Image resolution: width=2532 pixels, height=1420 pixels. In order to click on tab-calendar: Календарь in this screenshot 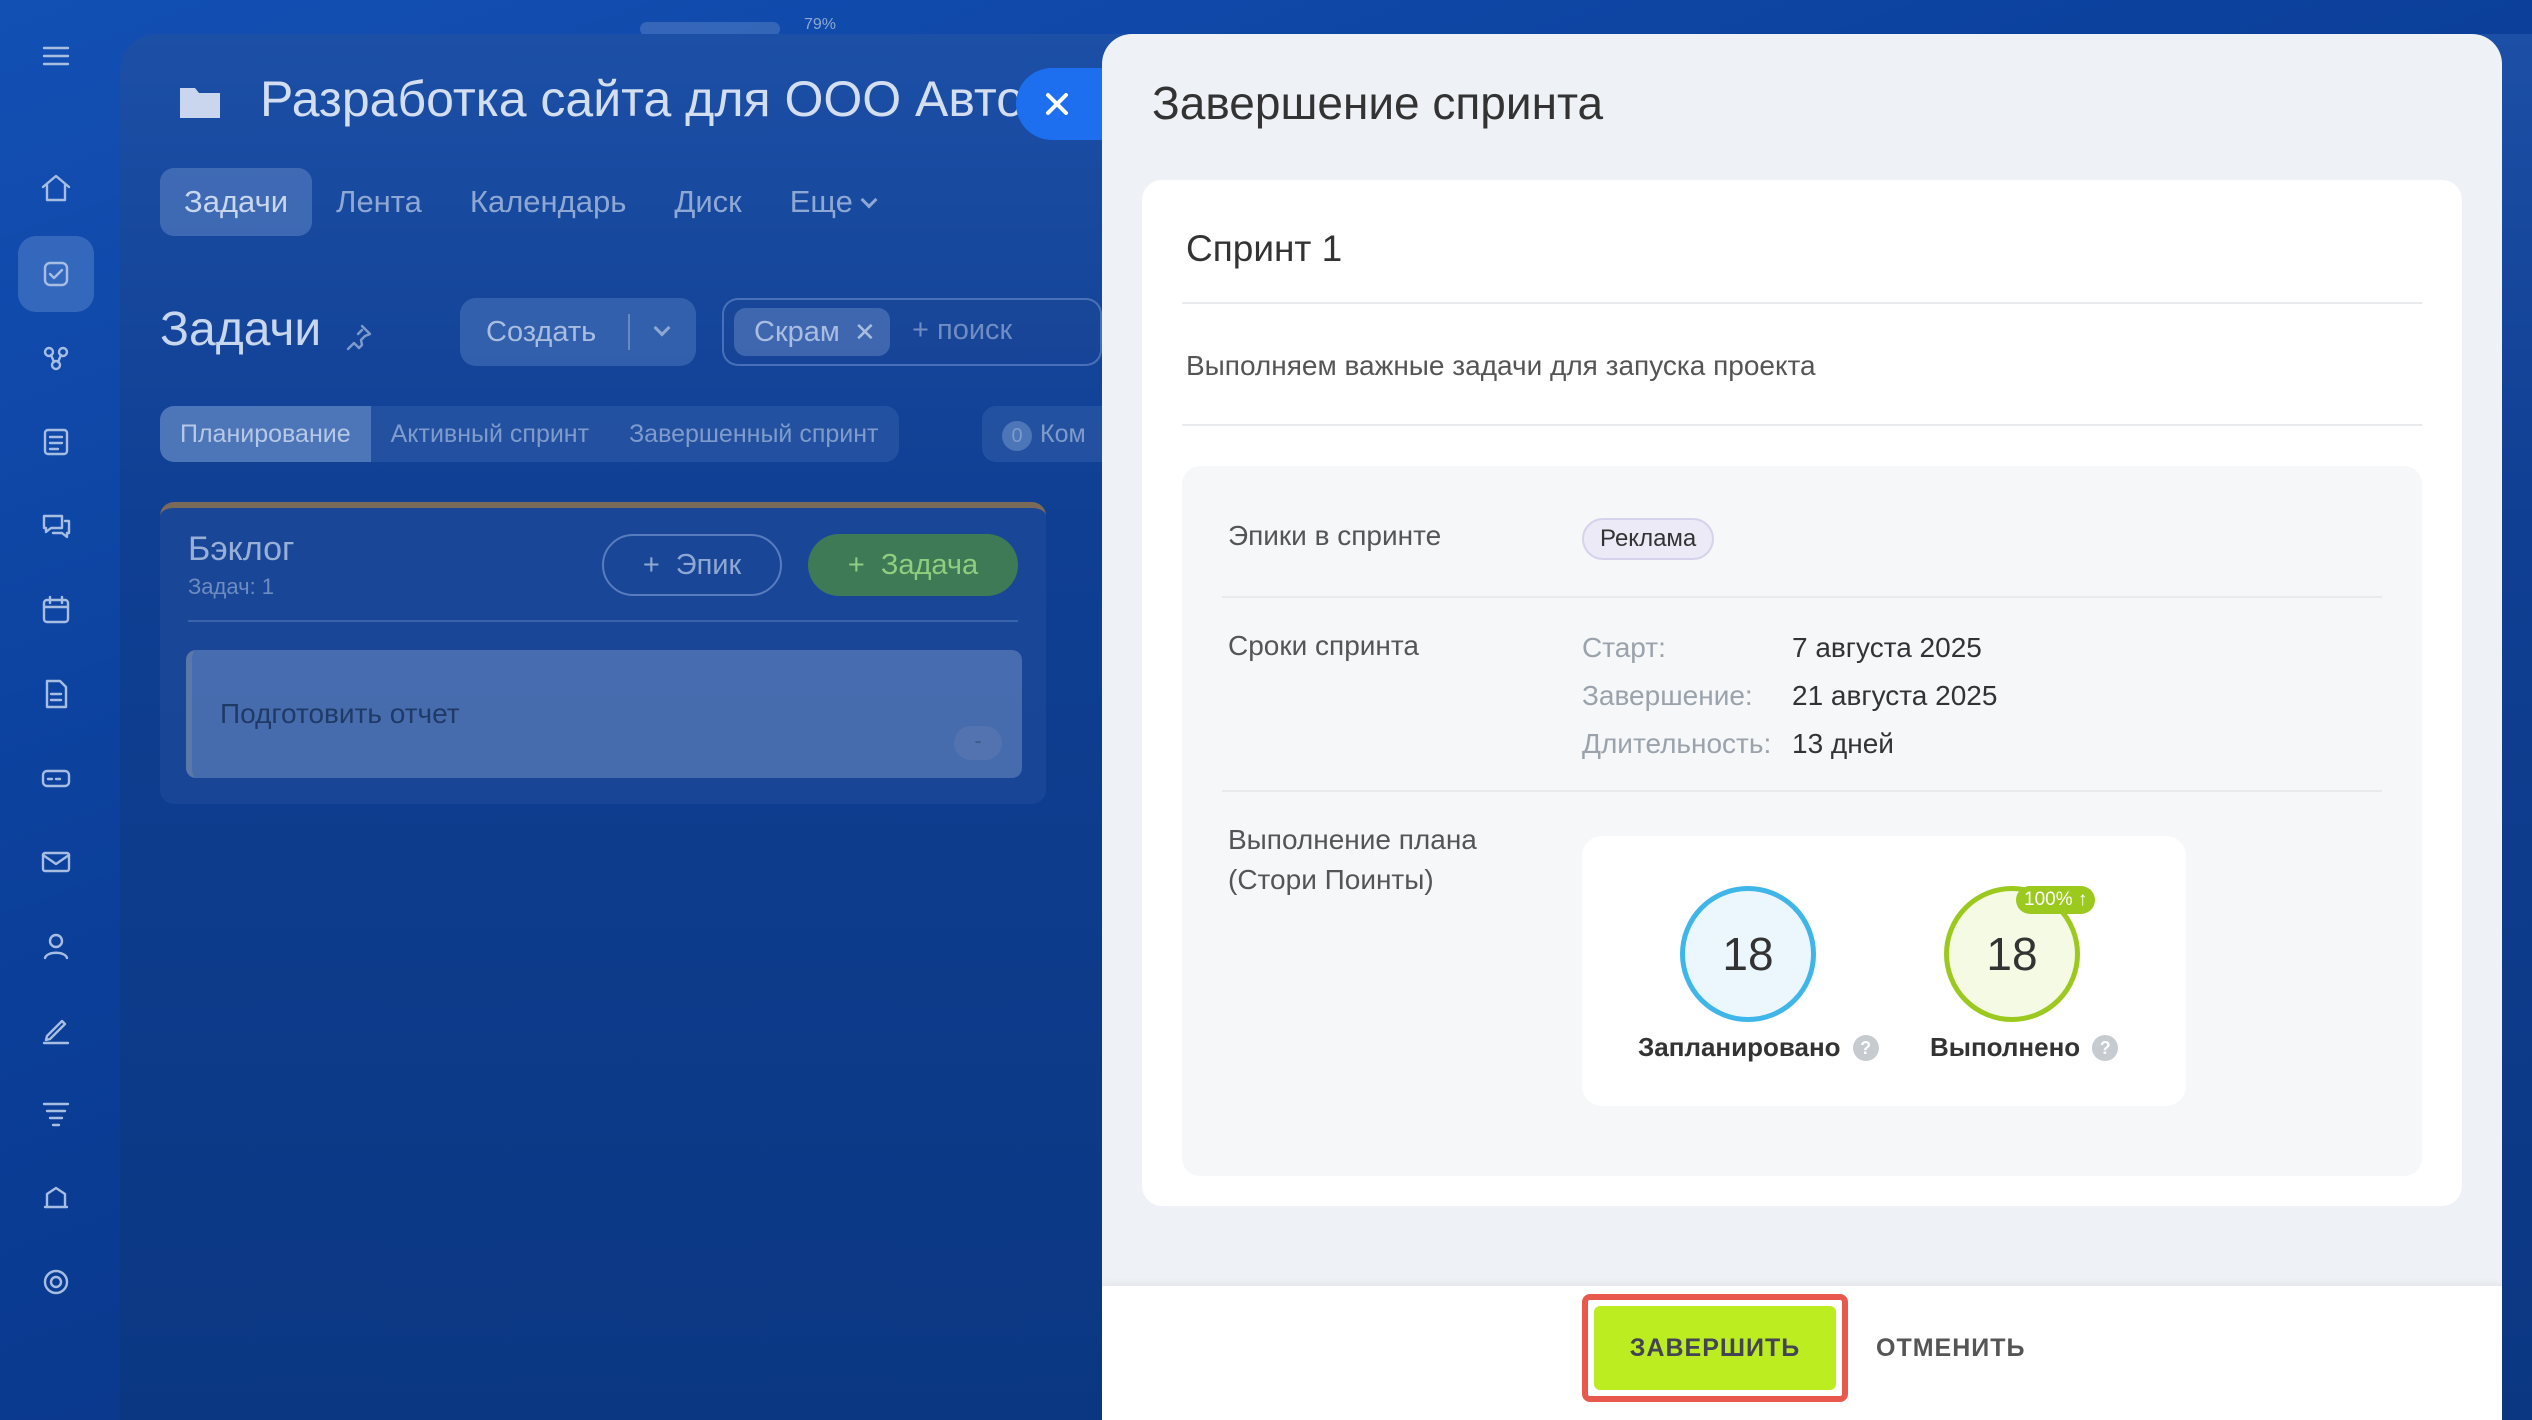, I will do `click(548, 202)`.